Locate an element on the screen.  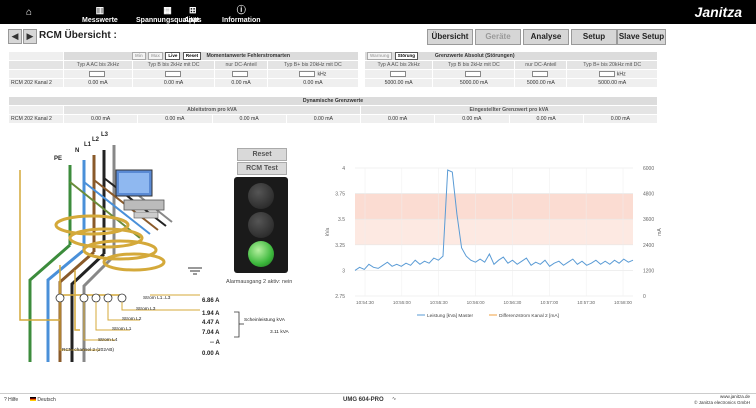
current-value: 7.04 A is located at coordinates (211, 333).